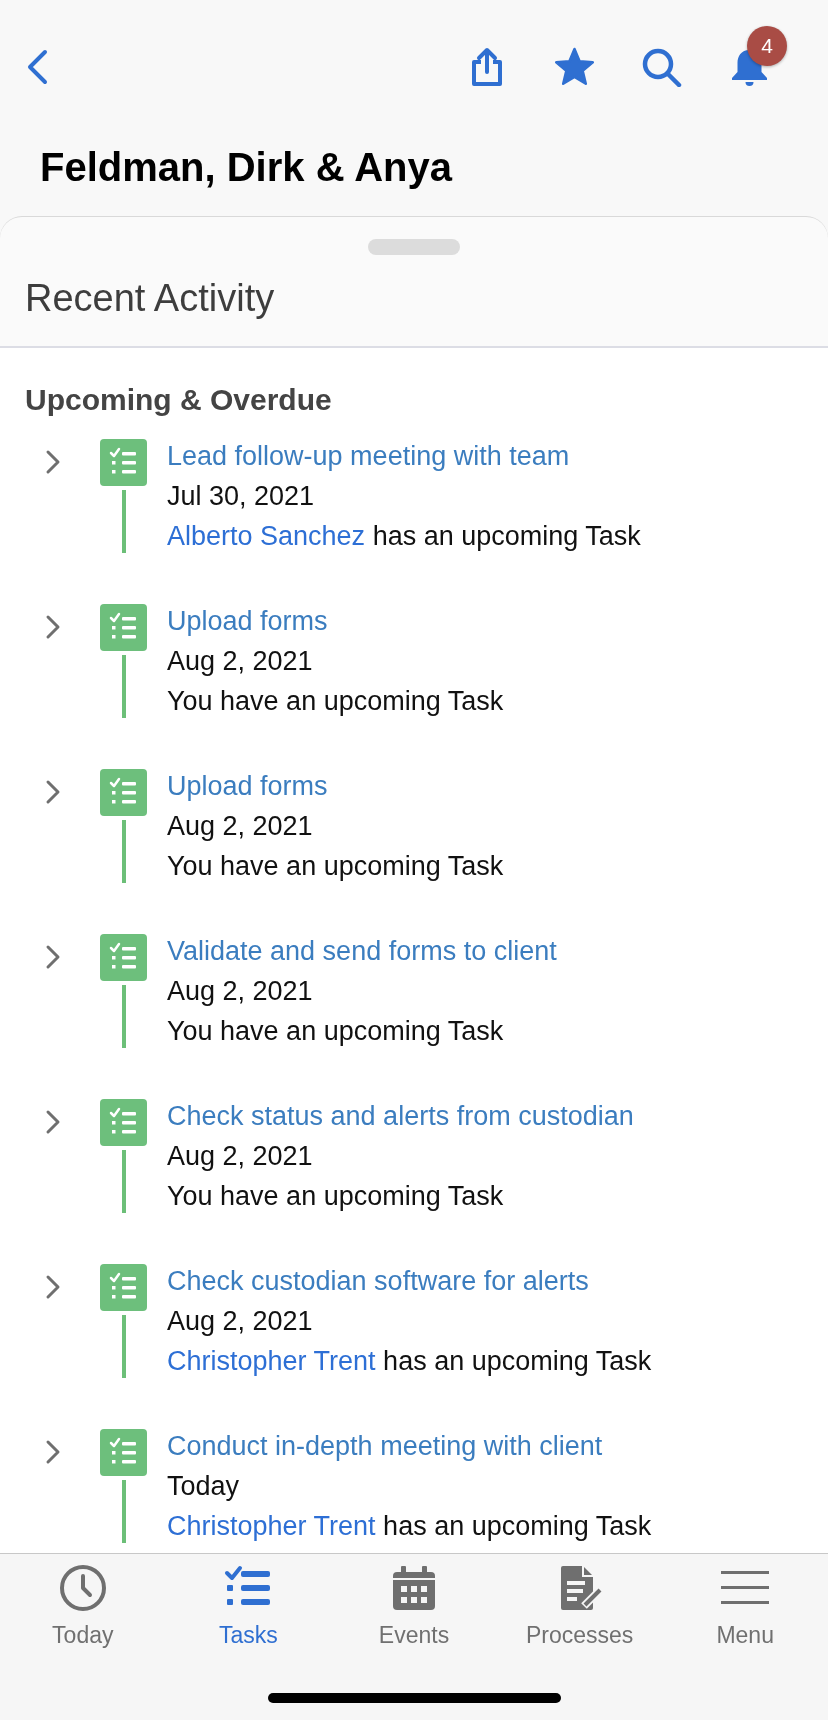 This screenshot has height=1720, width=828. I want to click on page-title: Feldman, Dirk & Anya, so click(246, 167).